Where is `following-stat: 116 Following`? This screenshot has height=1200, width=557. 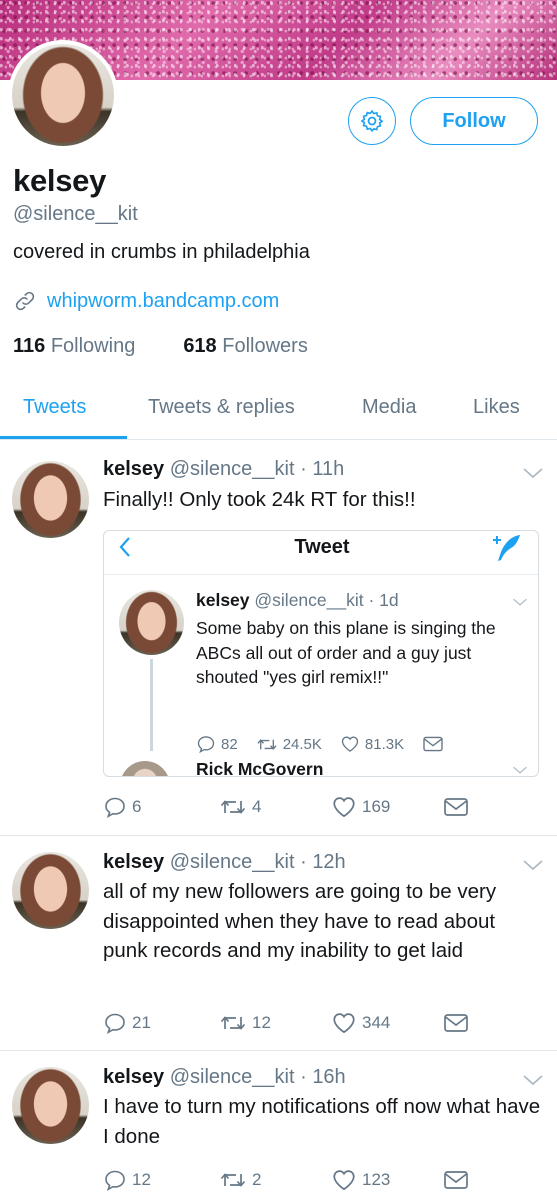
following-stat: 116 Following is located at coordinates (74, 346).